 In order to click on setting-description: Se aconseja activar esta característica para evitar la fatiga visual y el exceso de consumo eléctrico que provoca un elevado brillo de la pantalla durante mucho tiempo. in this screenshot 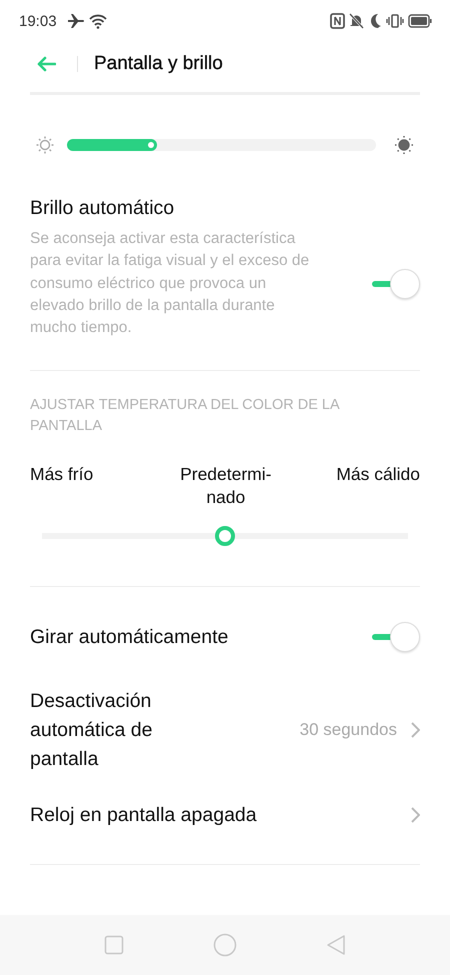, I will do `click(170, 283)`.